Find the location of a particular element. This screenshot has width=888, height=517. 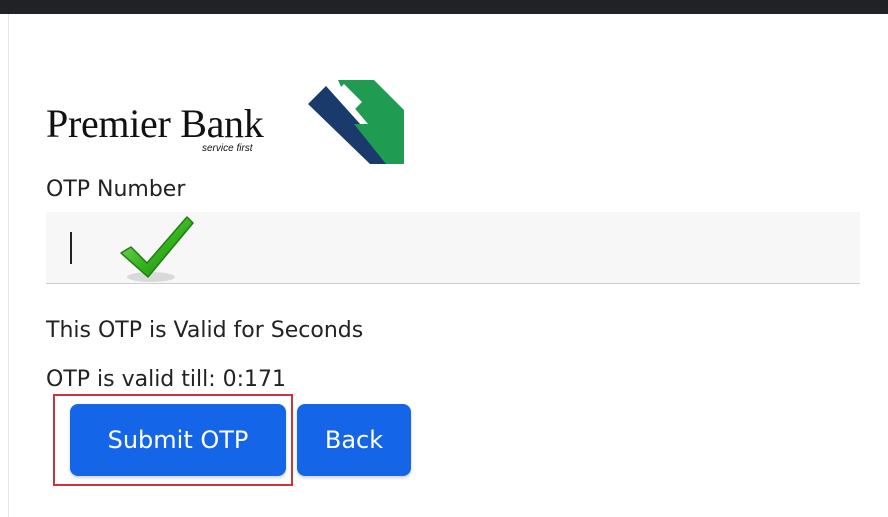

bank-logo-mark-icon is located at coordinates (356, 122).